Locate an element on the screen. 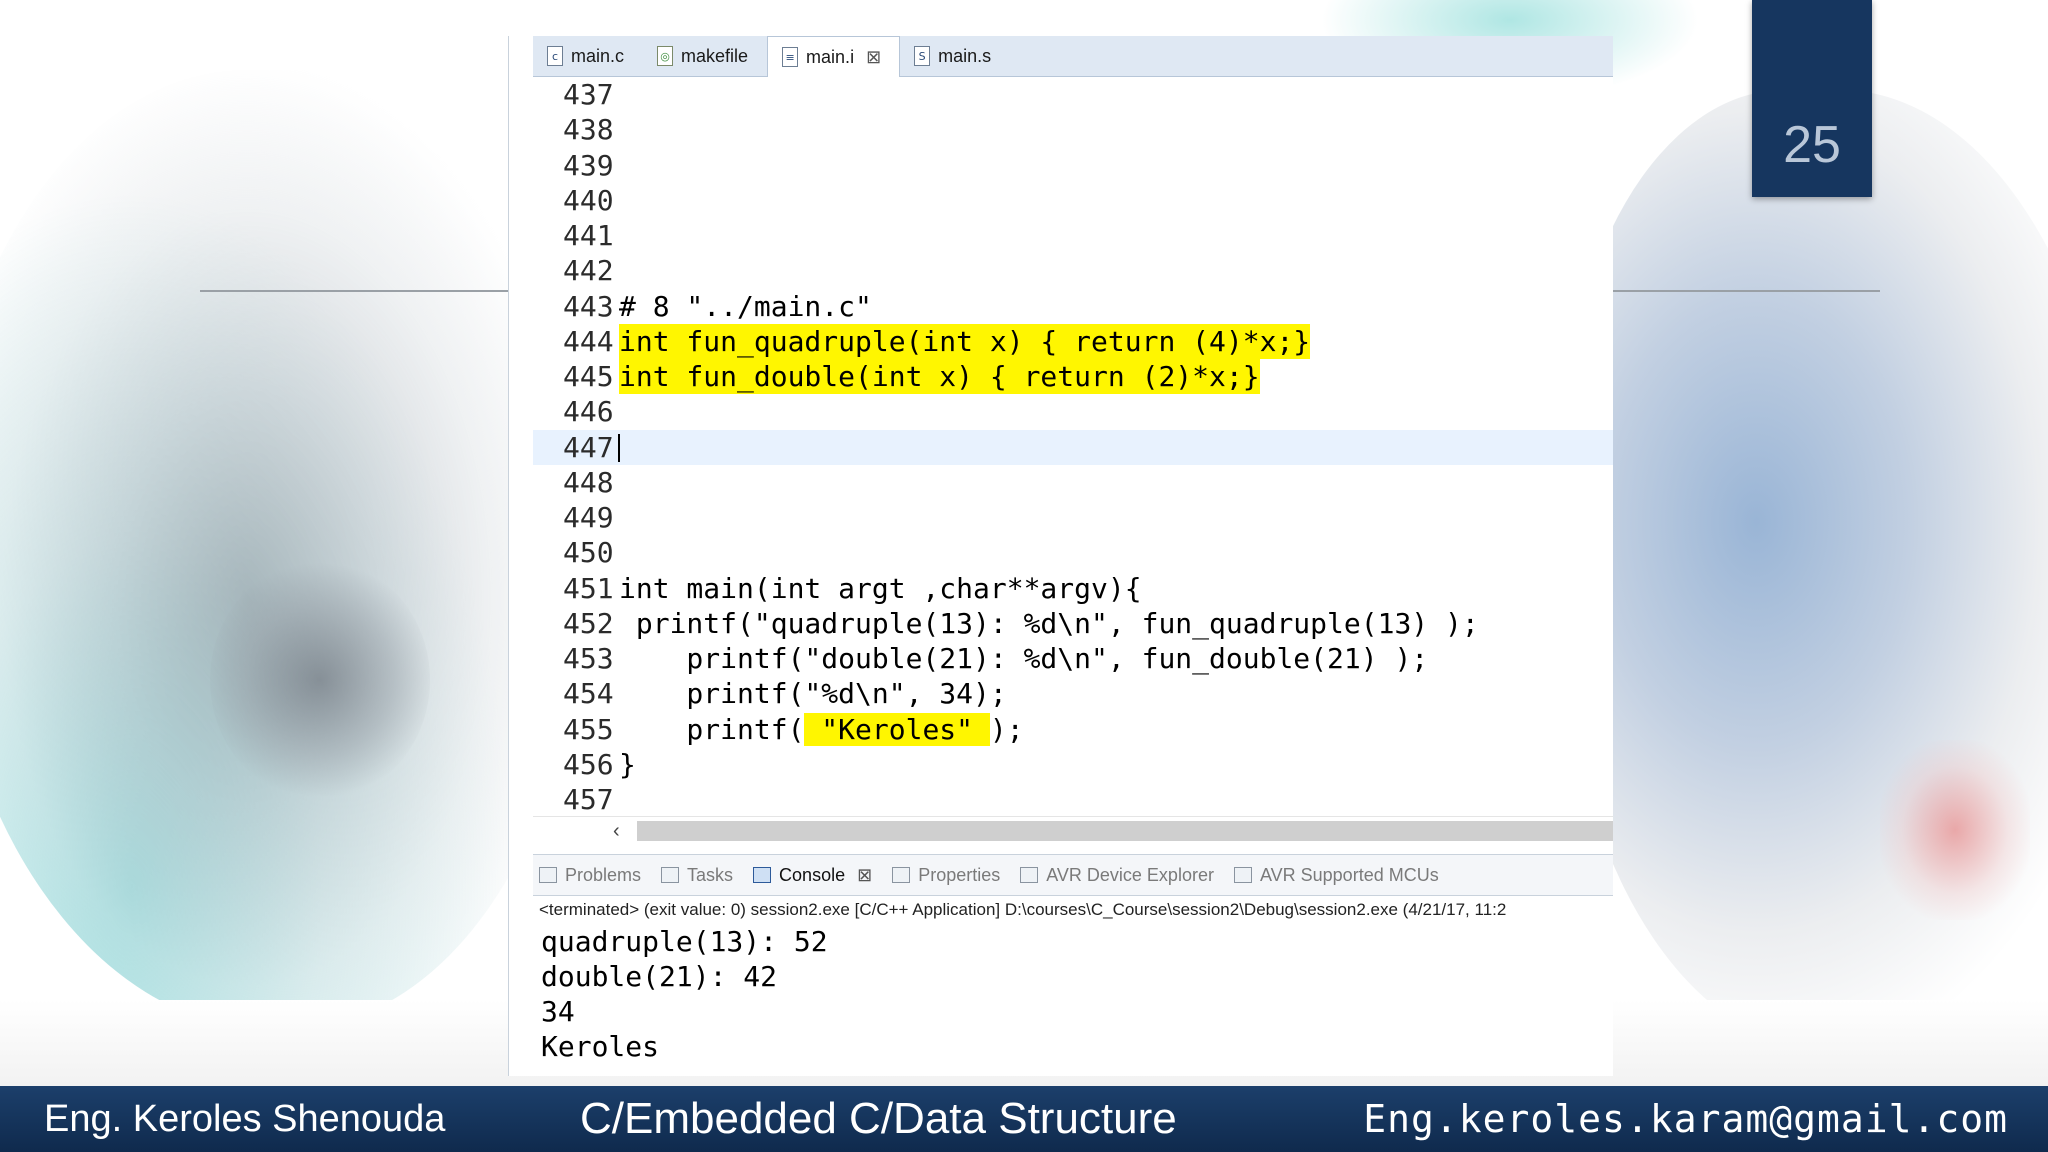 This screenshot has height=1152, width=2048. console-line: Keroles is located at coordinates (600, 1046).